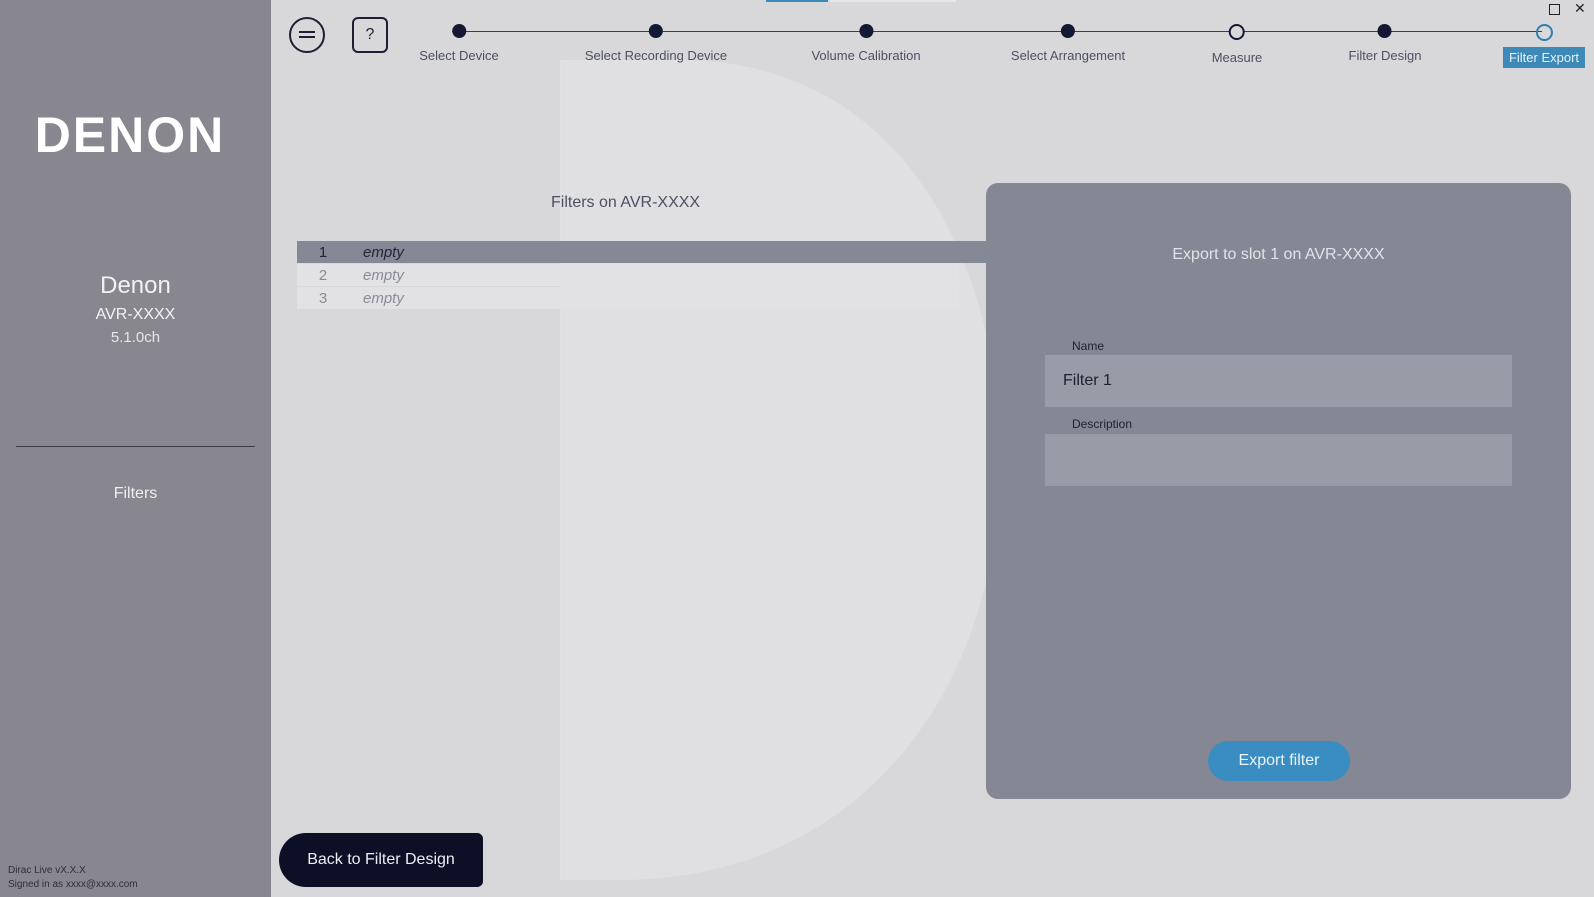 This screenshot has width=1594, height=897. I want to click on menu-icon, so click(307, 34).